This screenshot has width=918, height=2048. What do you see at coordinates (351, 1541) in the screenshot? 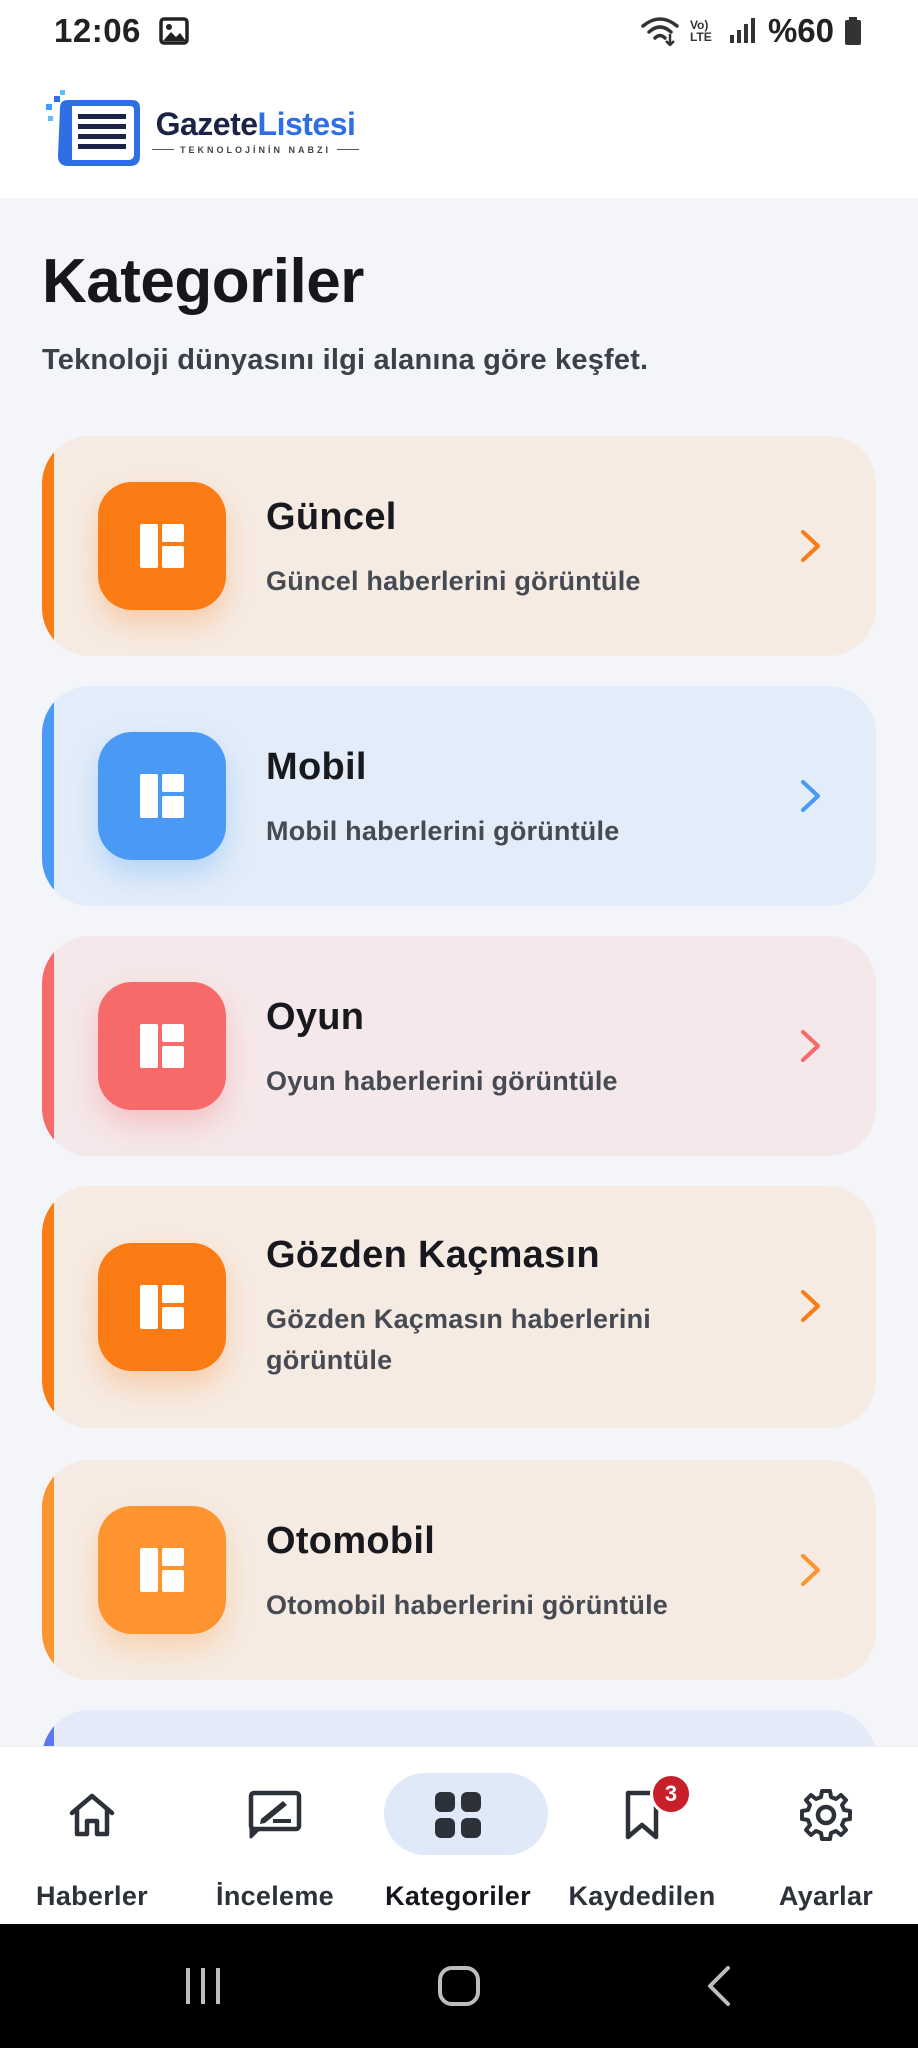
I see `category-title: Otomobil` at bounding box center [351, 1541].